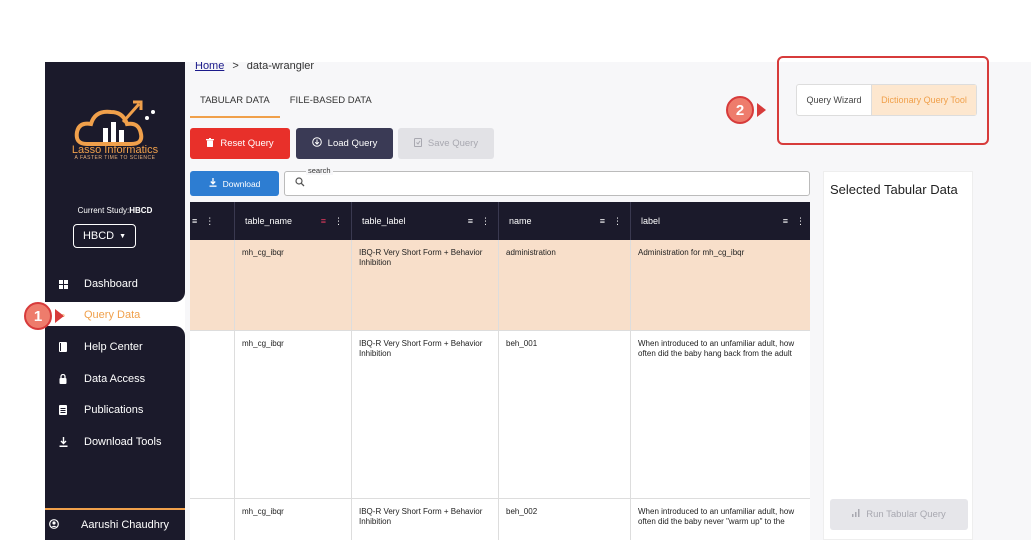 The width and height of the screenshot is (1031, 558). I want to click on current-study-label: Current Study:, so click(103, 210).